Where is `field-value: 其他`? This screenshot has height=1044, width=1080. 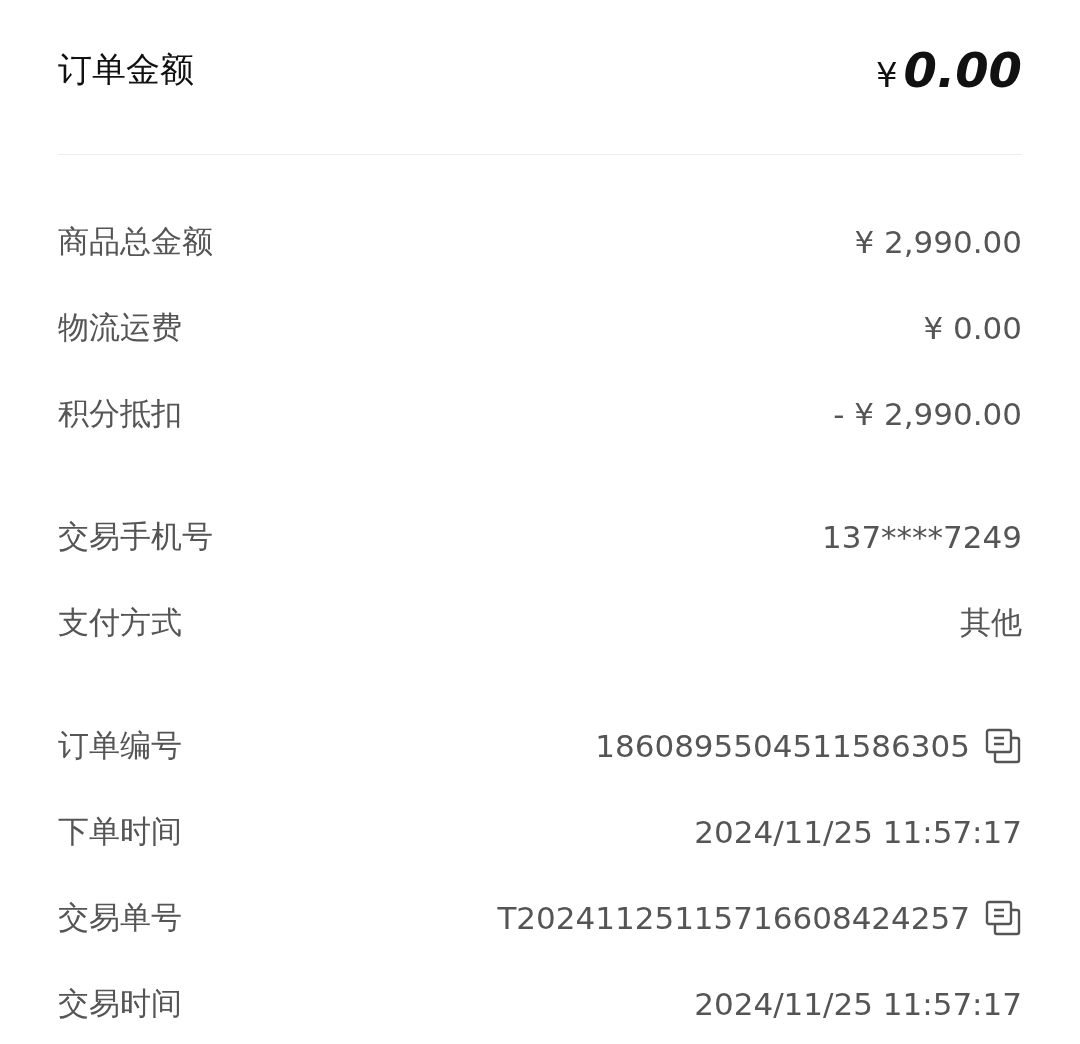 field-value: 其他 is located at coordinates (991, 622).